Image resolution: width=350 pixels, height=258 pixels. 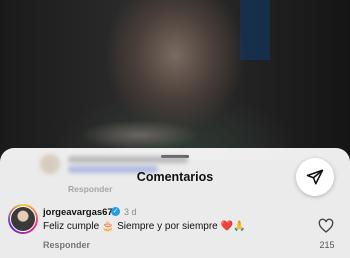 I want to click on comment-username: jorgeavargas67, so click(x=78, y=212).